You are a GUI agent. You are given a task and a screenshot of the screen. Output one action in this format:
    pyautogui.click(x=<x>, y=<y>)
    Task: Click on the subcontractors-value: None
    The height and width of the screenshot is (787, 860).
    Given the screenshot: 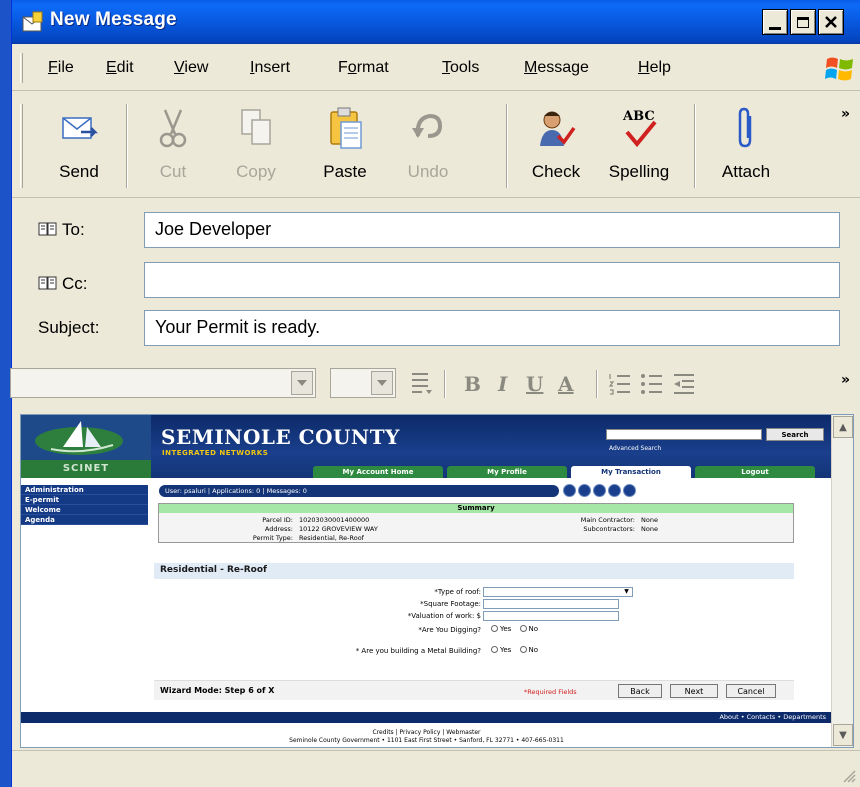 What is the action you would take?
    pyautogui.click(x=649, y=529)
    